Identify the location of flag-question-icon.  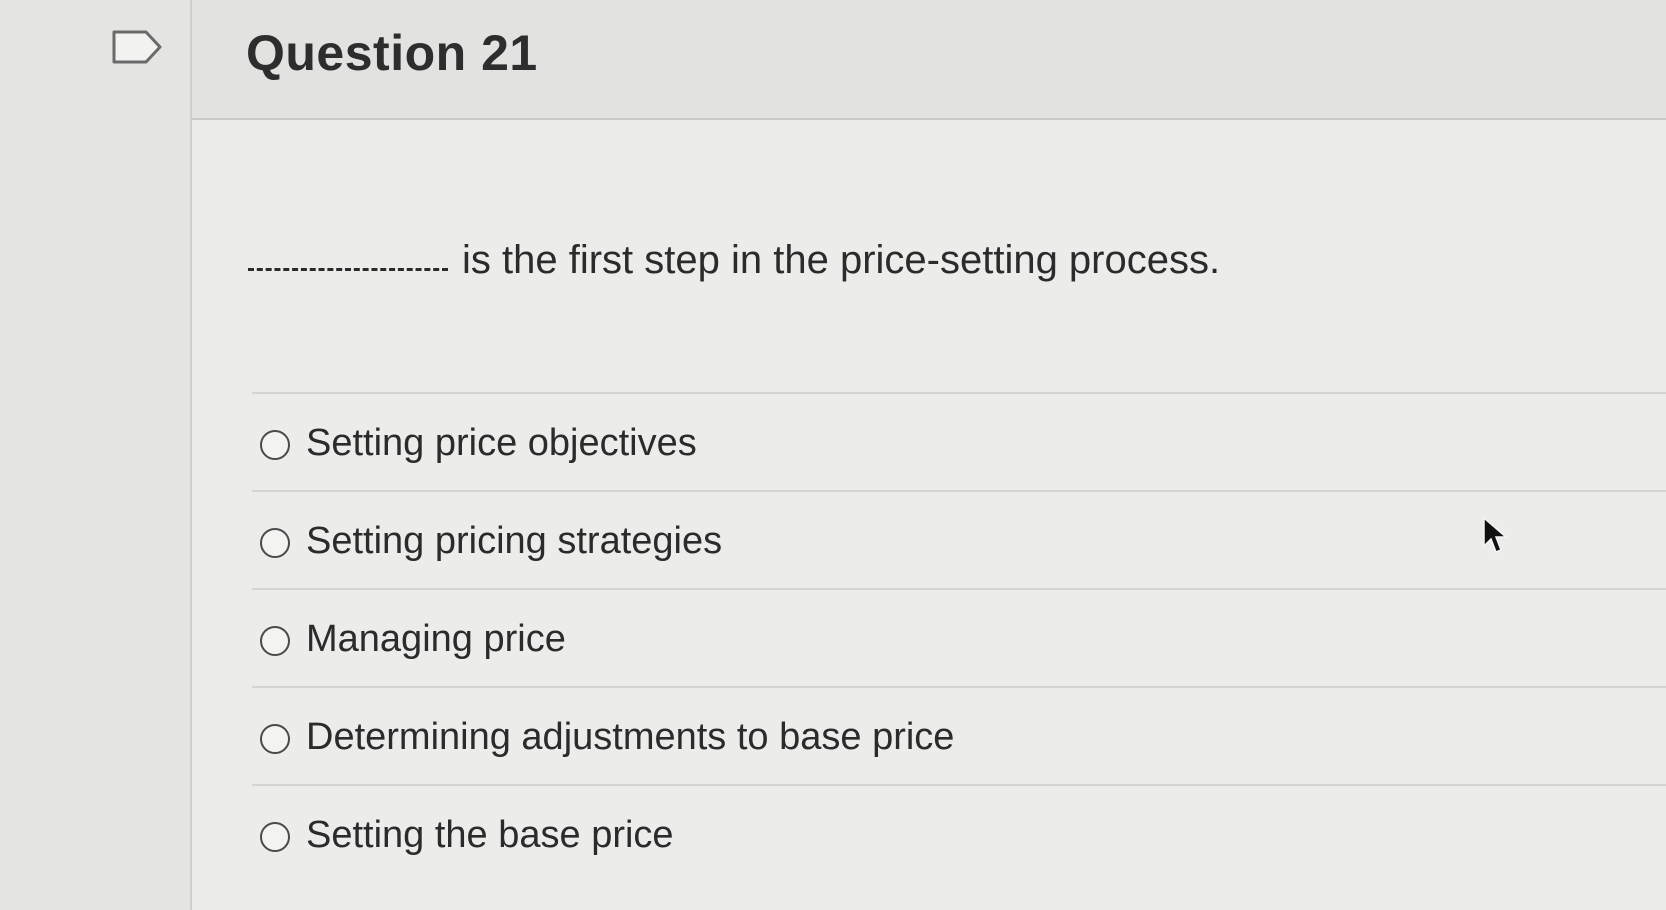
(138, 48).